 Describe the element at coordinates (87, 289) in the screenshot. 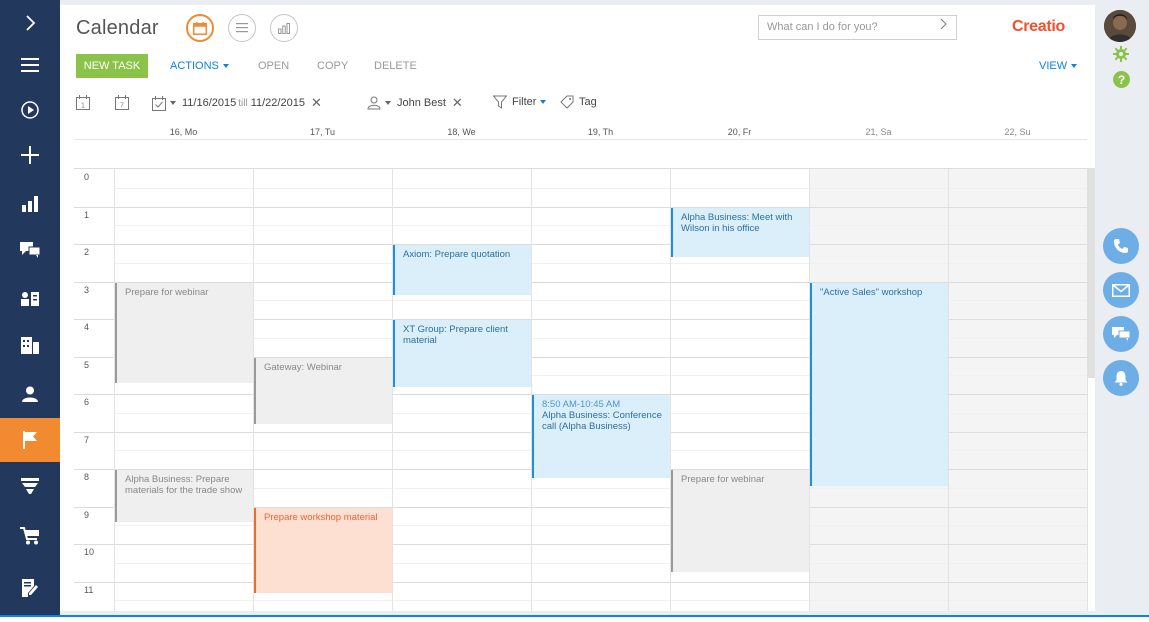

I see `hour-label: 3` at that location.